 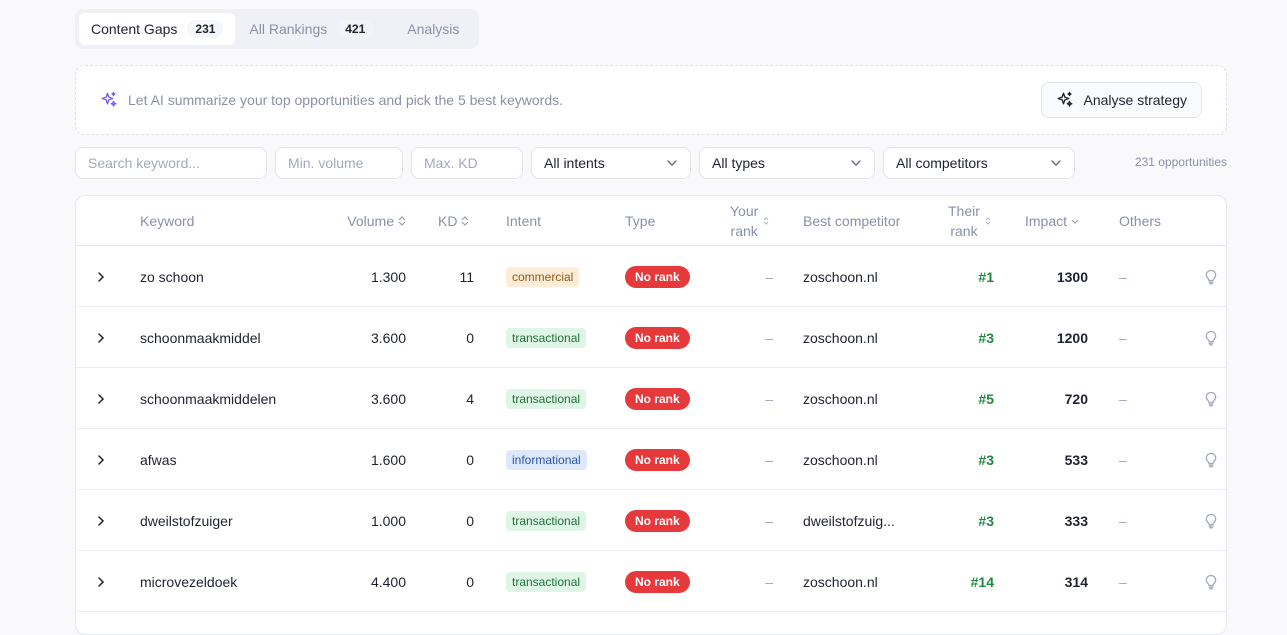 What do you see at coordinates (611, 163) in the screenshot?
I see `intent-select: All intents` at bounding box center [611, 163].